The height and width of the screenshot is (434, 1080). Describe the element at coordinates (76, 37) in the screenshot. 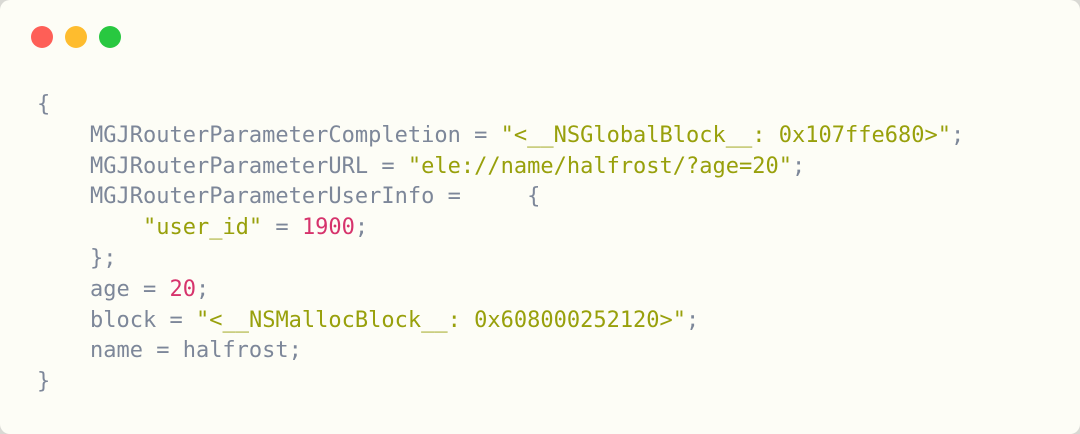

I see `minimize-button` at that location.